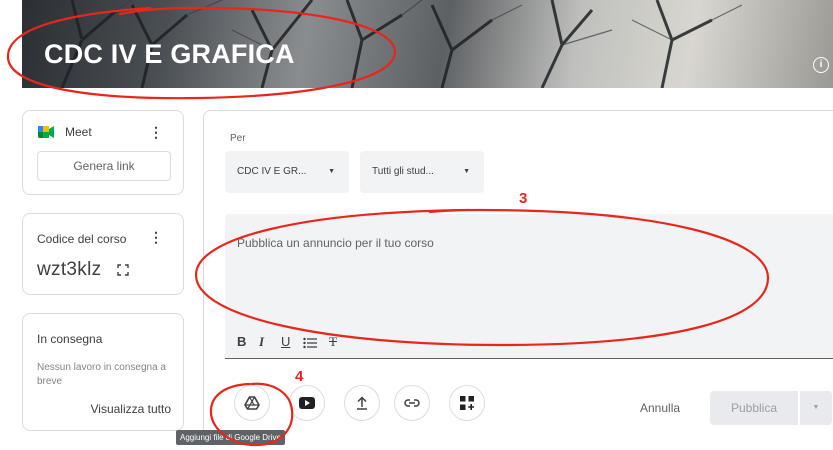 This screenshot has width=833, height=450. What do you see at coordinates (261, 342) in the screenshot?
I see `italic-button: I` at bounding box center [261, 342].